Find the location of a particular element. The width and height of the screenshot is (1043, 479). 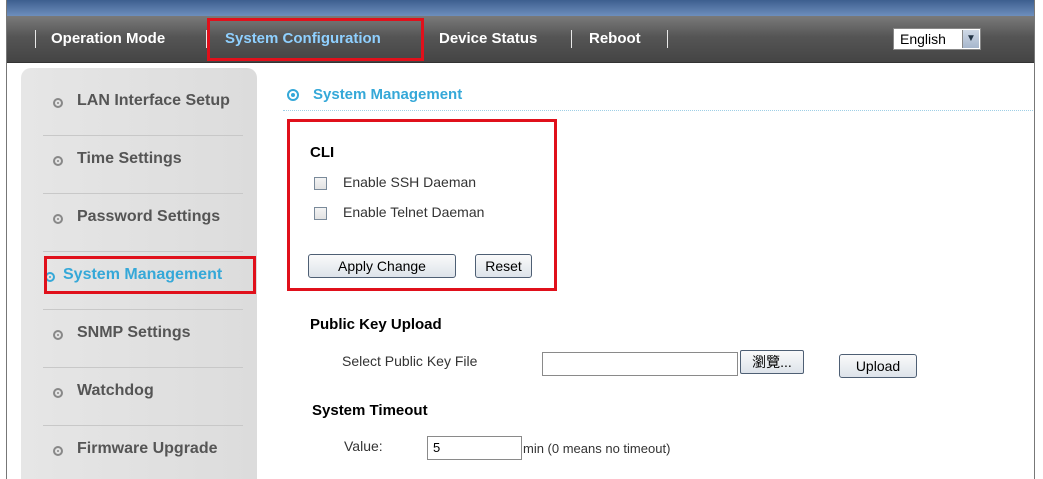

sidebar-item-firmware-upgrade: Firmware Upgrade is located at coordinates (139, 452).